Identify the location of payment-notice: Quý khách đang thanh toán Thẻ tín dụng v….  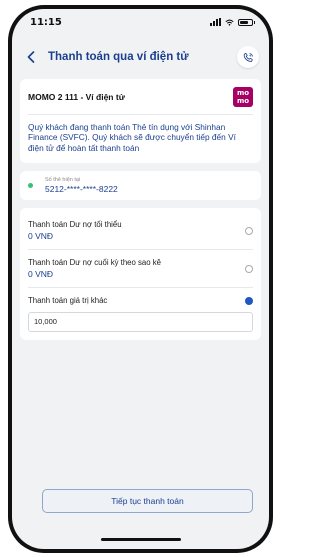
(132, 137).